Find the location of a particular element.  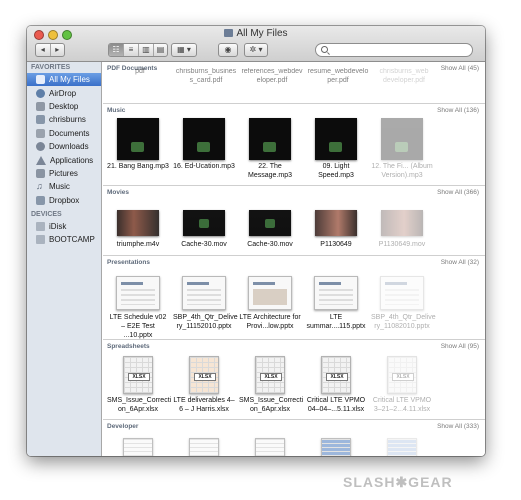

favorites-header: FAVORITES is located at coordinates (51, 67).